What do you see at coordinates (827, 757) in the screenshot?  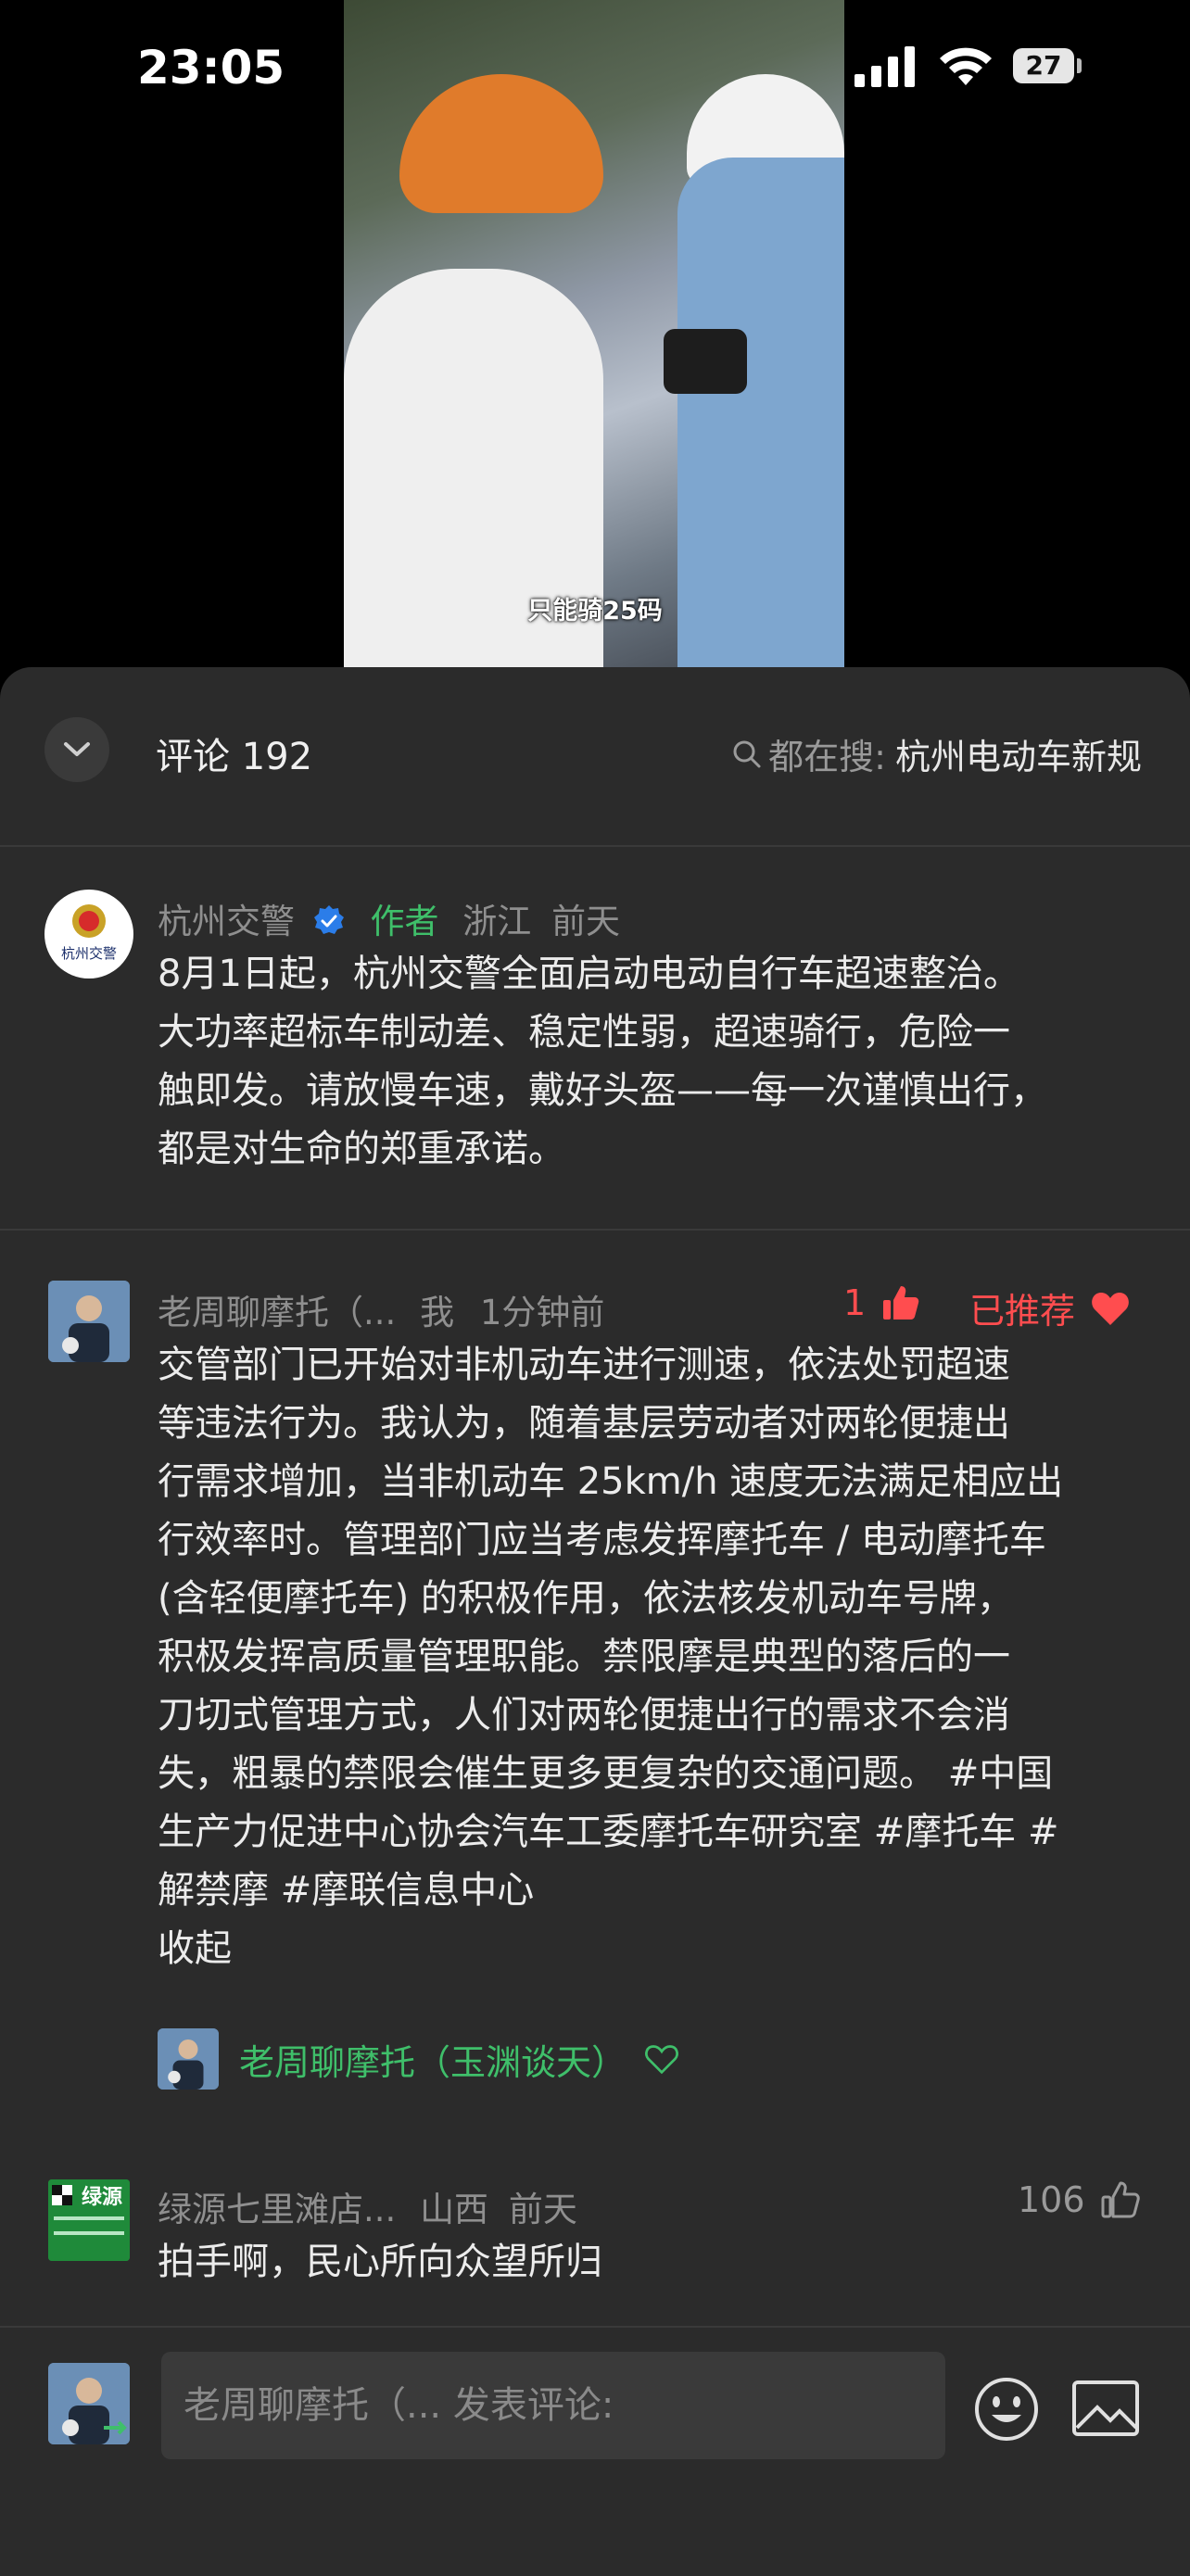 I see `search-prefix: 都在搜:` at bounding box center [827, 757].